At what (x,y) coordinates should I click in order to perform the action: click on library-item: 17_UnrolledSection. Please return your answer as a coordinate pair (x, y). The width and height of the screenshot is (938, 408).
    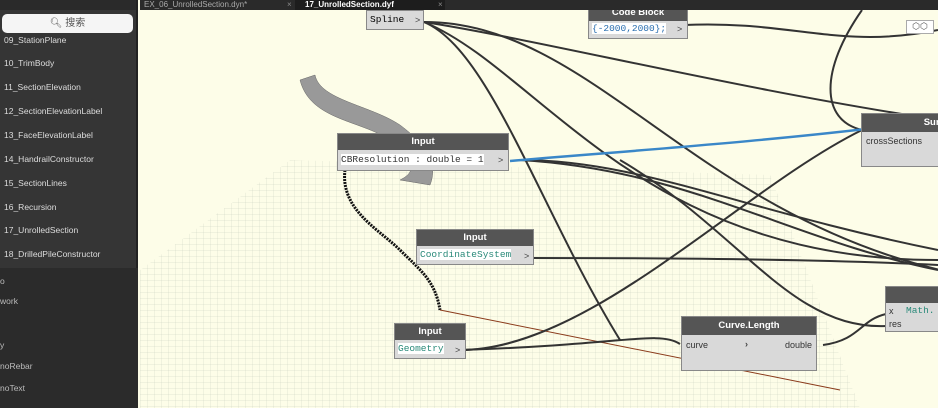
    Looking at the image, I should click on (41, 230).